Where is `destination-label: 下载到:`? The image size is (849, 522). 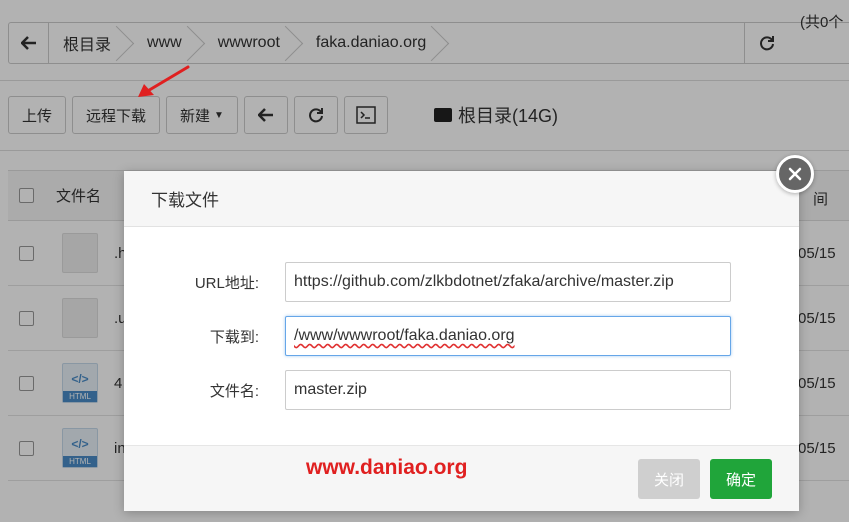
destination-label: 下载到: is located at coordinates (234, 337).